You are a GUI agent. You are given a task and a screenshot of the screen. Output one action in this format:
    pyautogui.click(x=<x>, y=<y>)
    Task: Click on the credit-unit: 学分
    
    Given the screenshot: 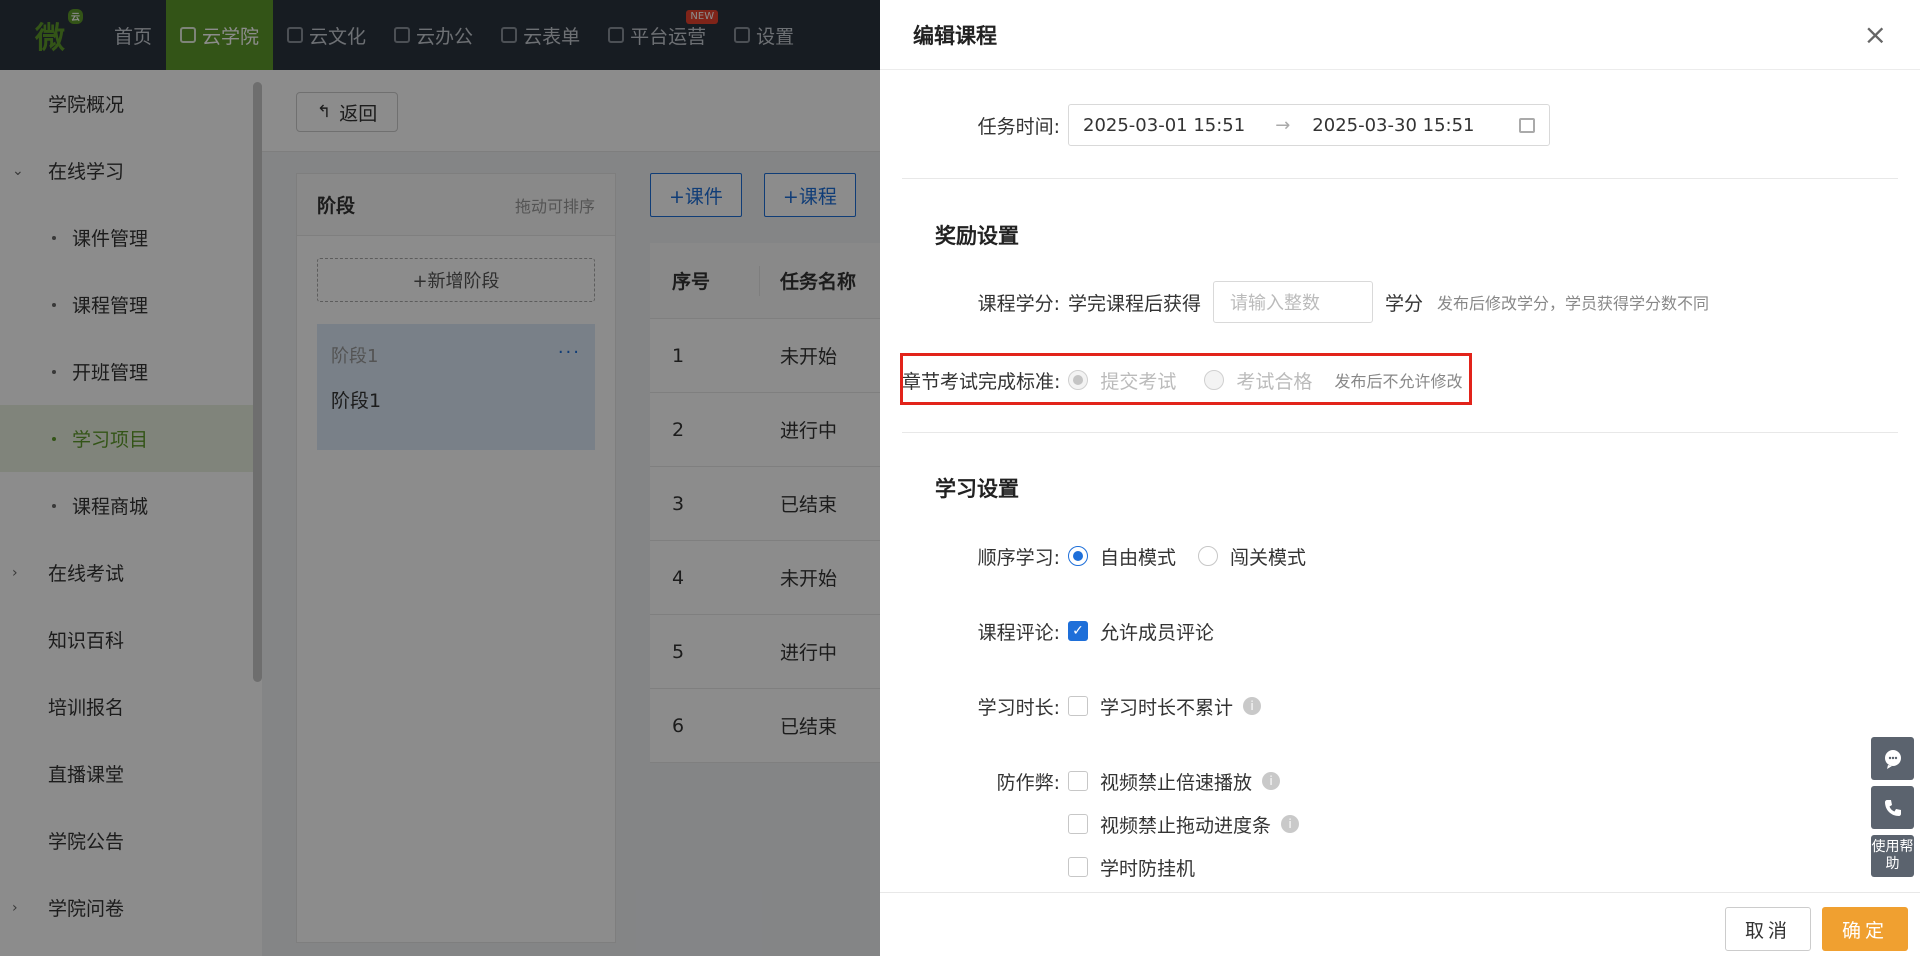 What is the action you would take?
    pyautogui.click(x=1404, y=303)
    